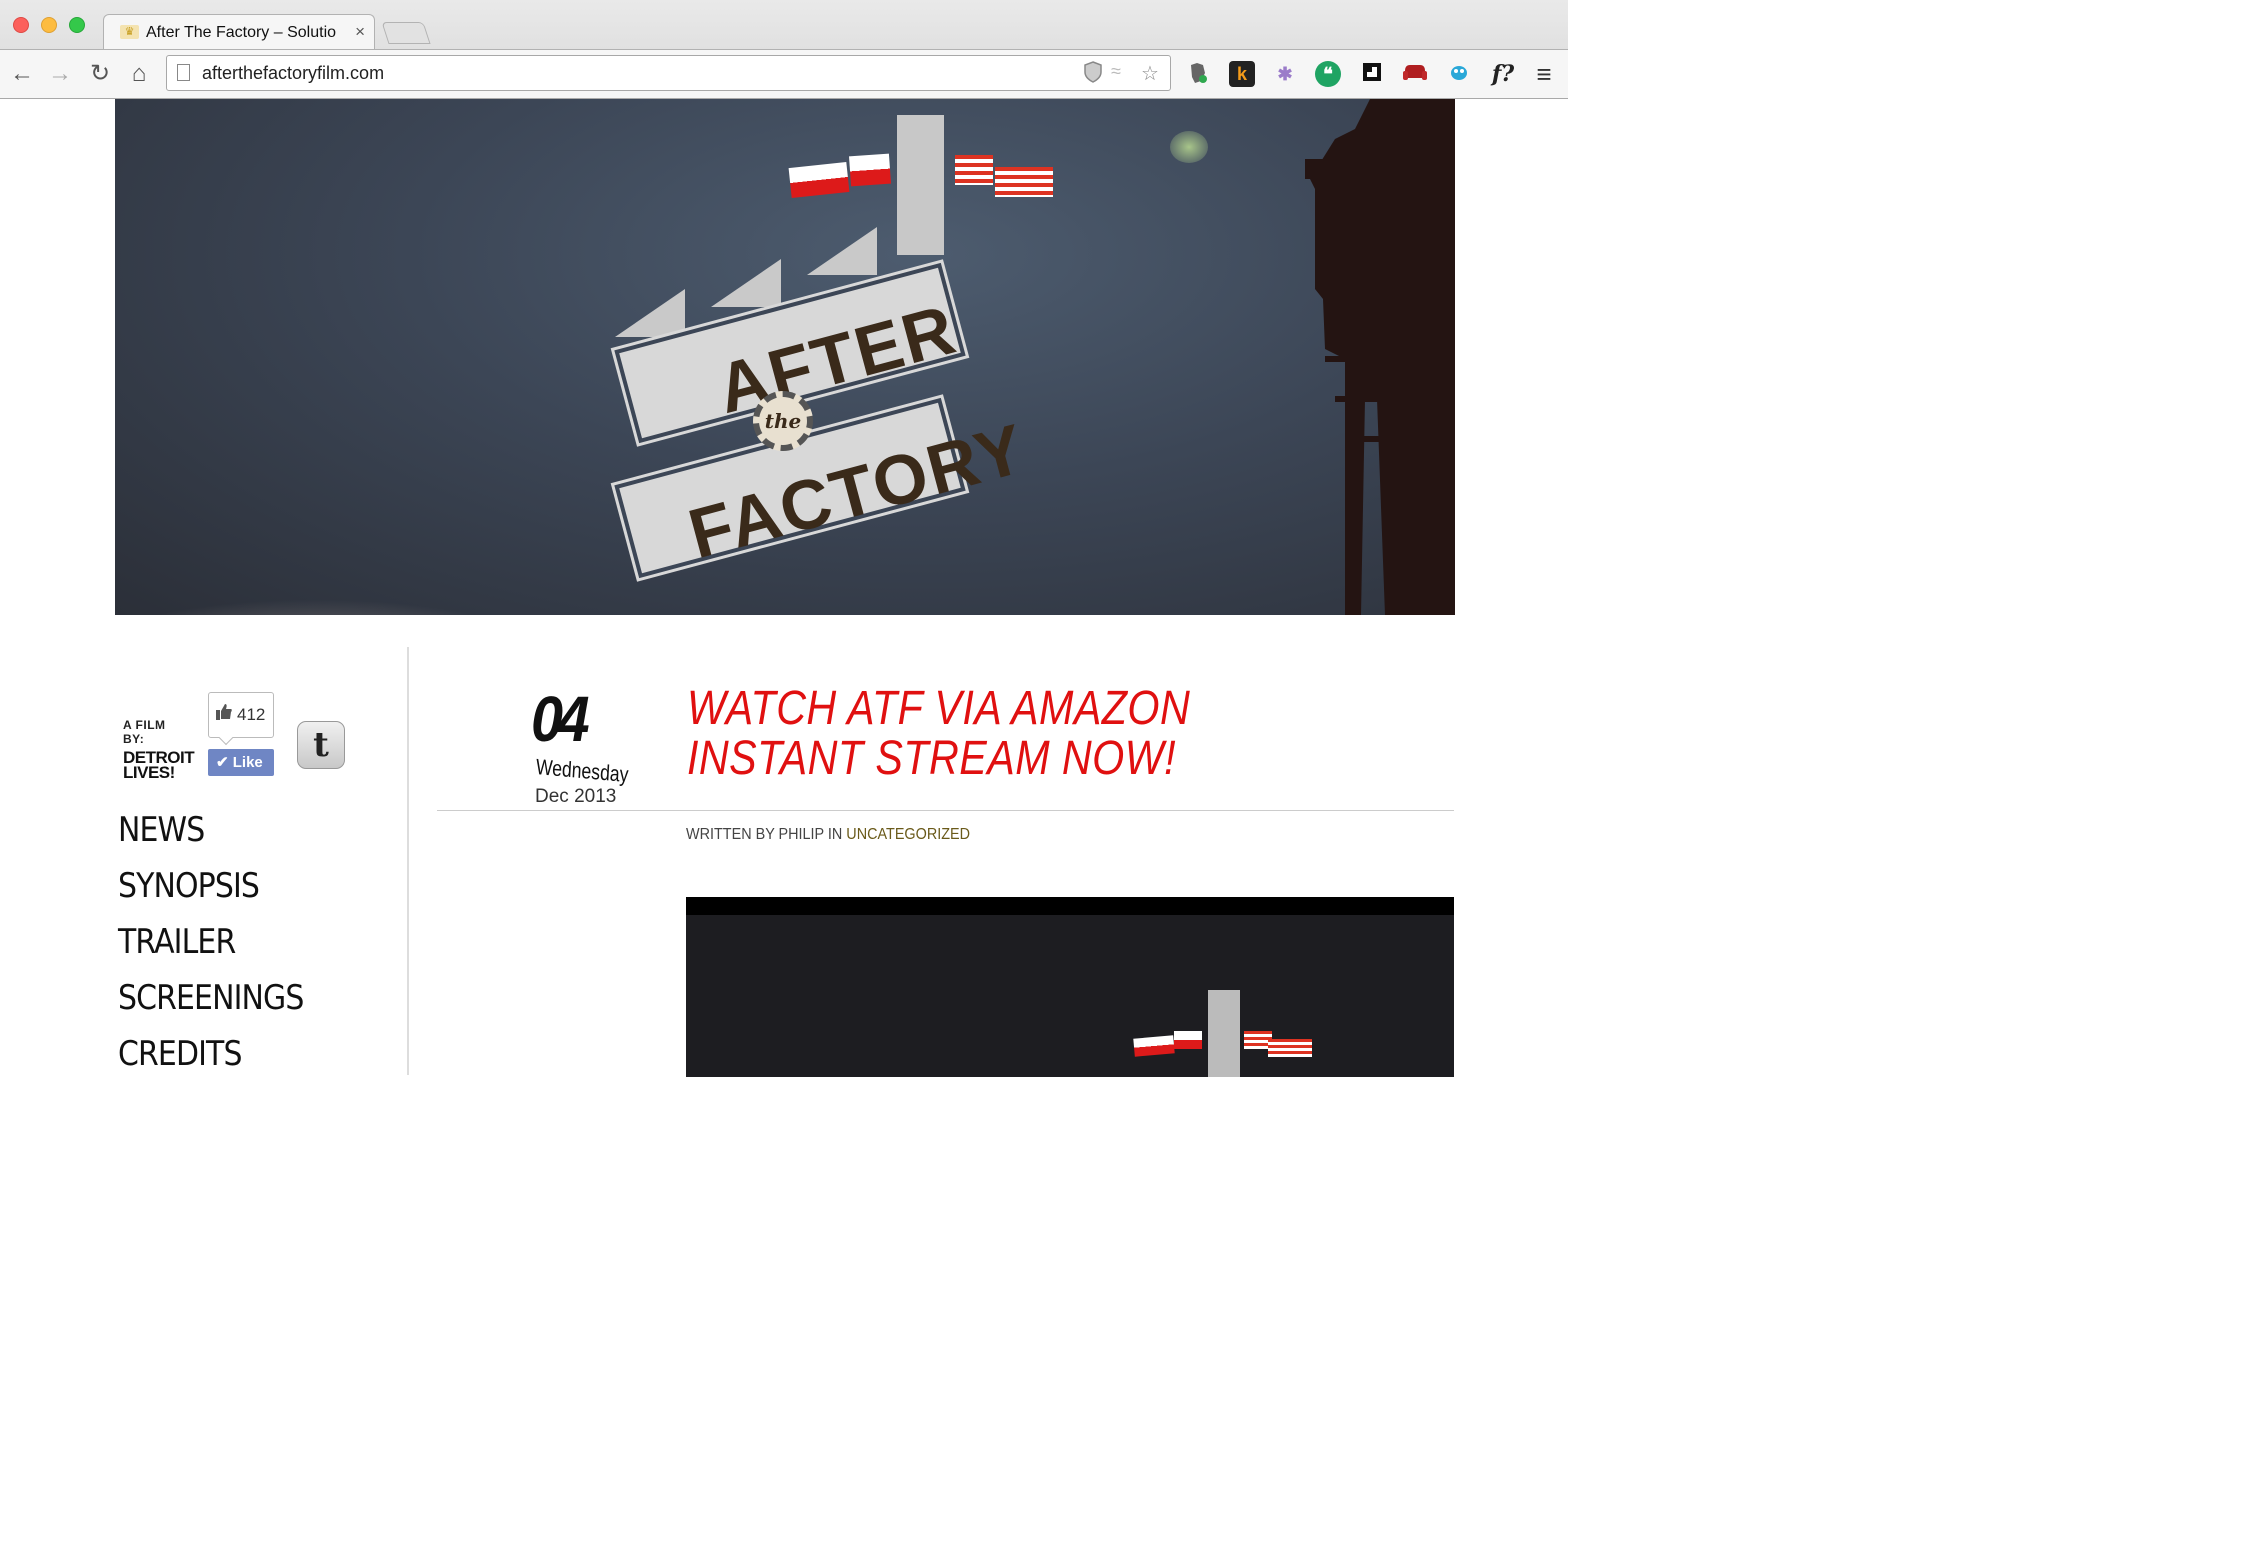 Image resolution: width=2248 pixels, height=1541 pixels. What do you see at coordinates (908, 834) in the screenshot?
I see `post-category-link: UNCATEGORIZED` at bounding box center [908, 834].